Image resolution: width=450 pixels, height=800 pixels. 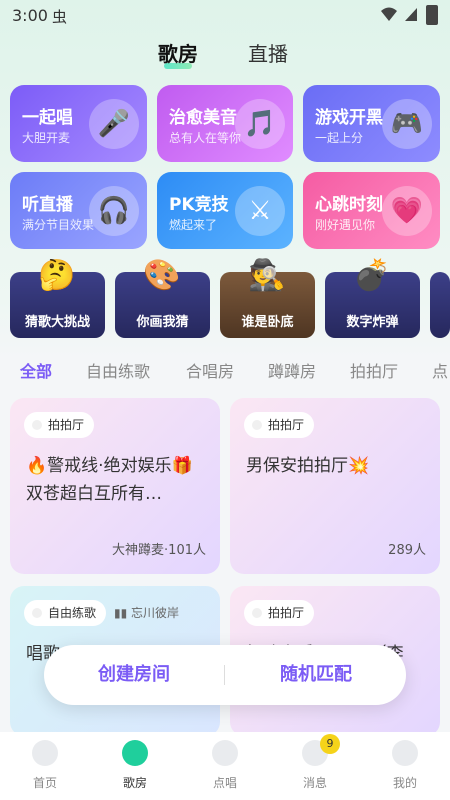 What do you see at coordinates (440, 305) in the screenshot?
I see `game-partial` at bounding box center [440, 305].